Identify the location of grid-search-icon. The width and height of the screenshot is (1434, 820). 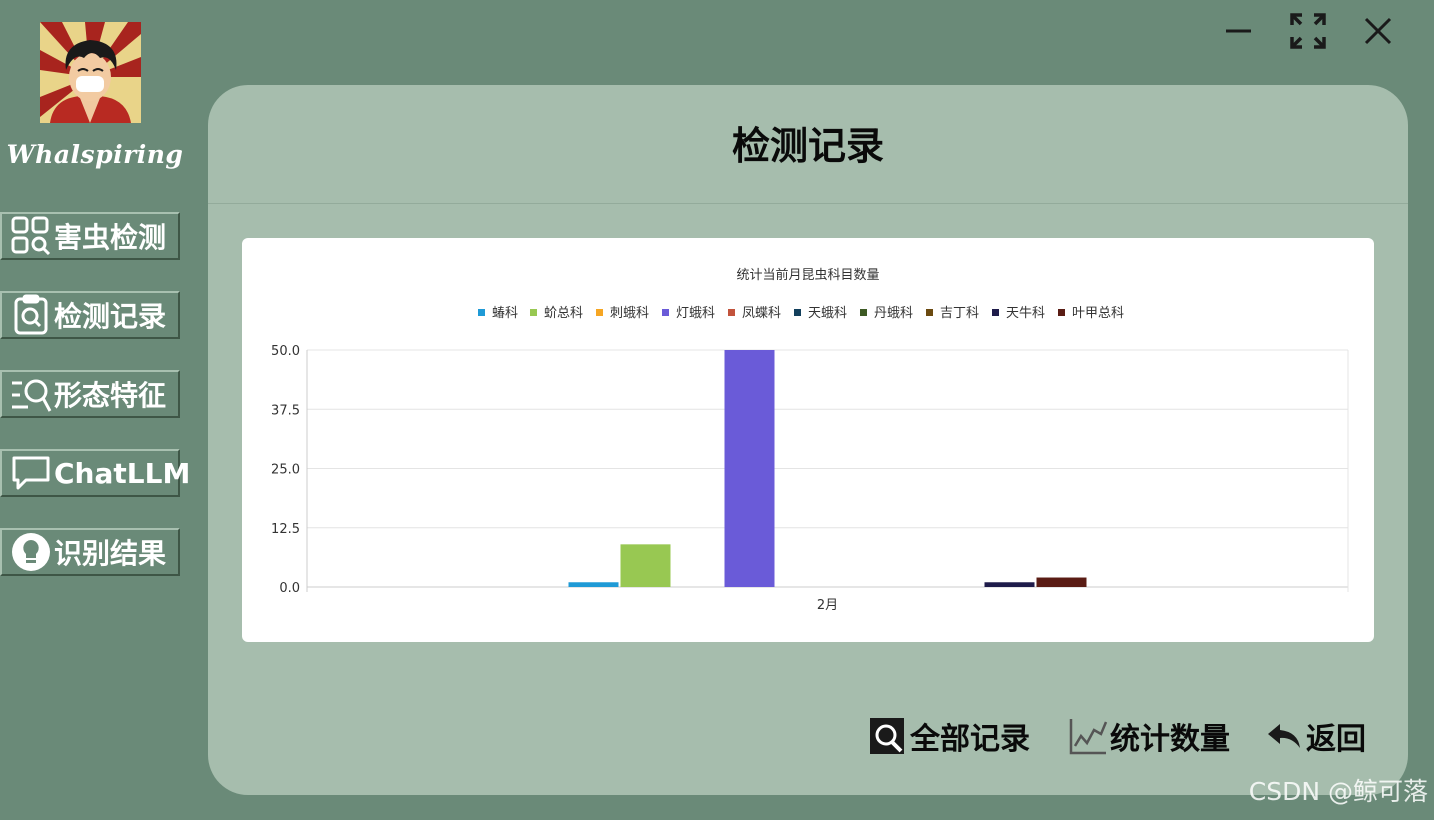
(31, 236).